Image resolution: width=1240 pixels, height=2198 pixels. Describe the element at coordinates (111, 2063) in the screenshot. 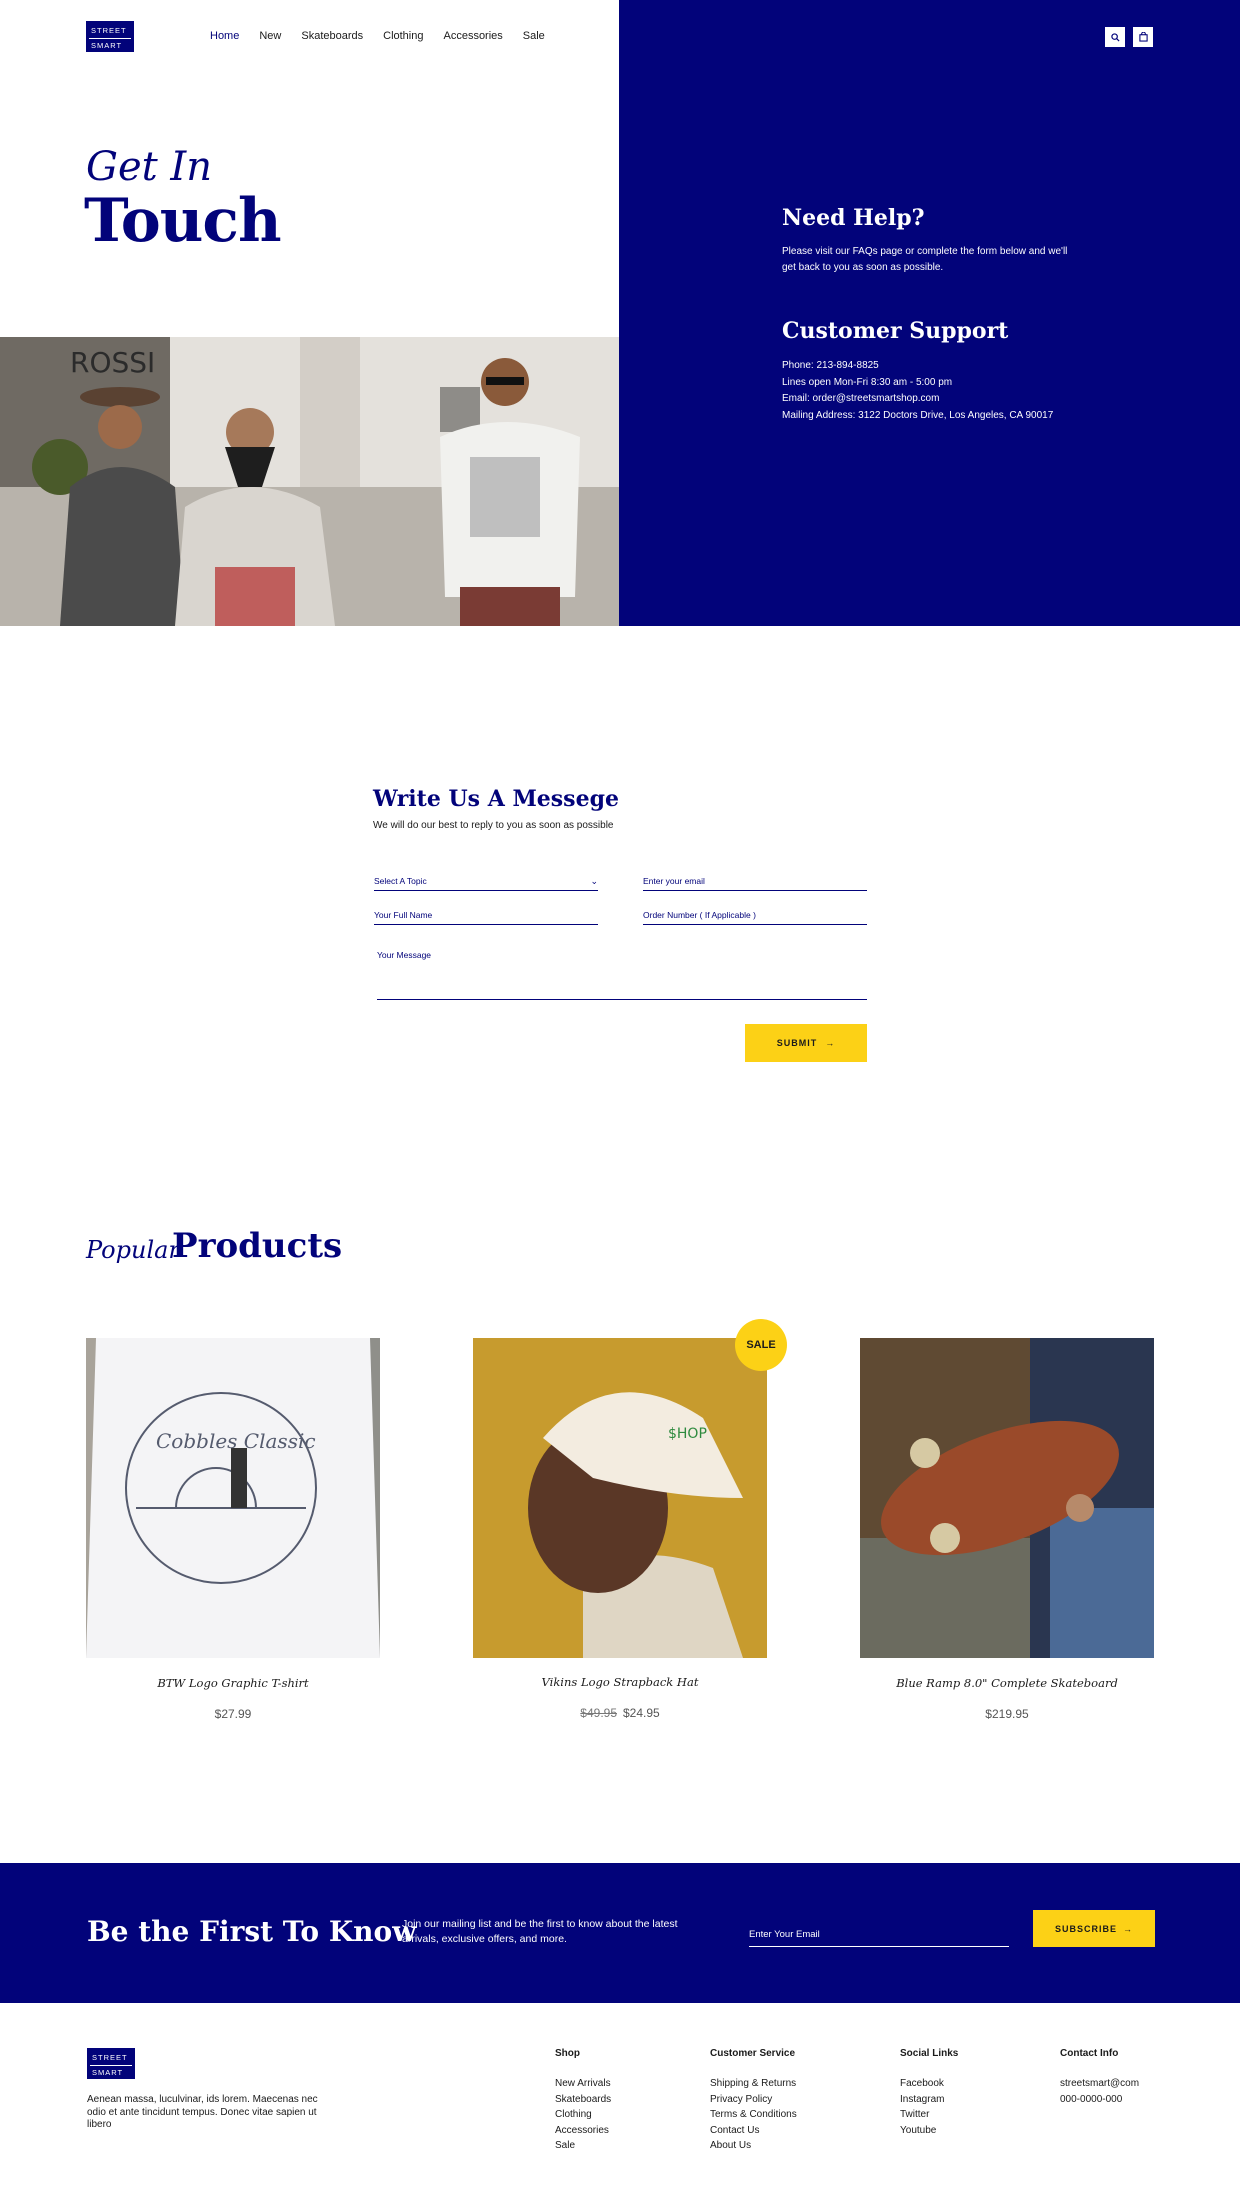

I see `footer-logo: STREET SMART` at that location.